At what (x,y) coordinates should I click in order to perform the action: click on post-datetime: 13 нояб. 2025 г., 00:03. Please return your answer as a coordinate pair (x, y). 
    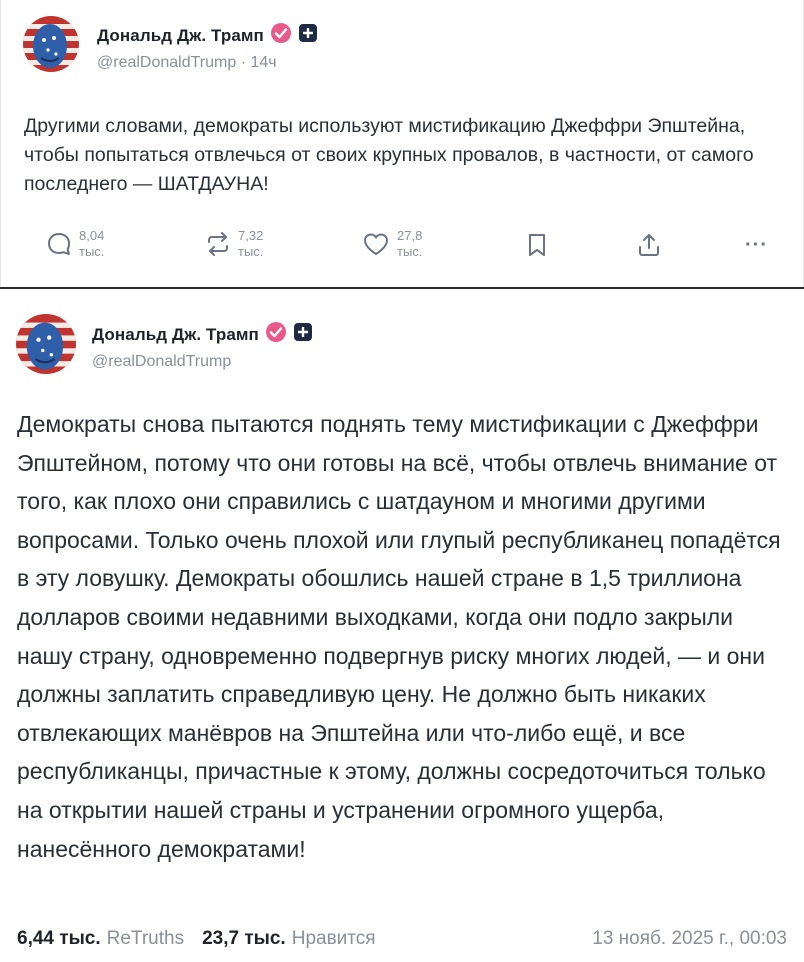
    Looking at the image, I should click on (689, 939).